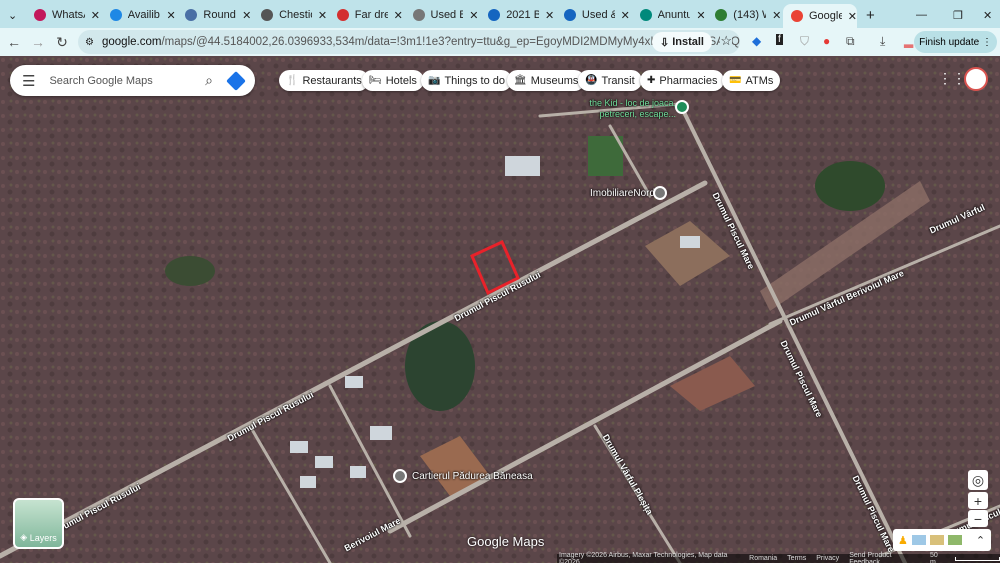 This screenshot has height=563, width=1000. I want to click on extension-icon: ◆, so click(756, 41).